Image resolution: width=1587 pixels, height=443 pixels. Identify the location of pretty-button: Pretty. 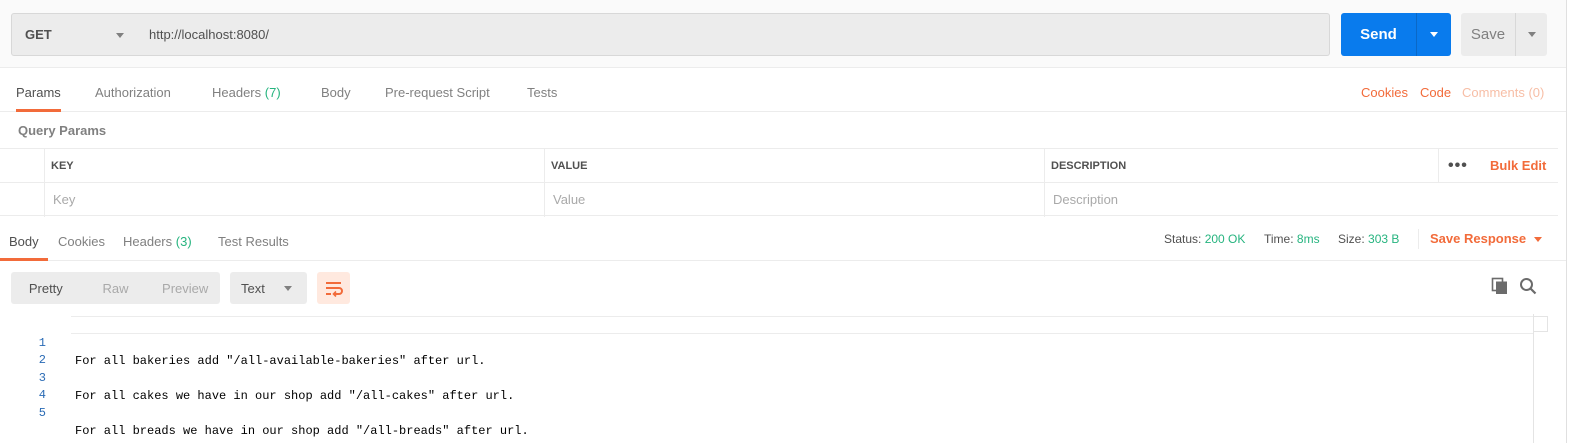
(46, 288).